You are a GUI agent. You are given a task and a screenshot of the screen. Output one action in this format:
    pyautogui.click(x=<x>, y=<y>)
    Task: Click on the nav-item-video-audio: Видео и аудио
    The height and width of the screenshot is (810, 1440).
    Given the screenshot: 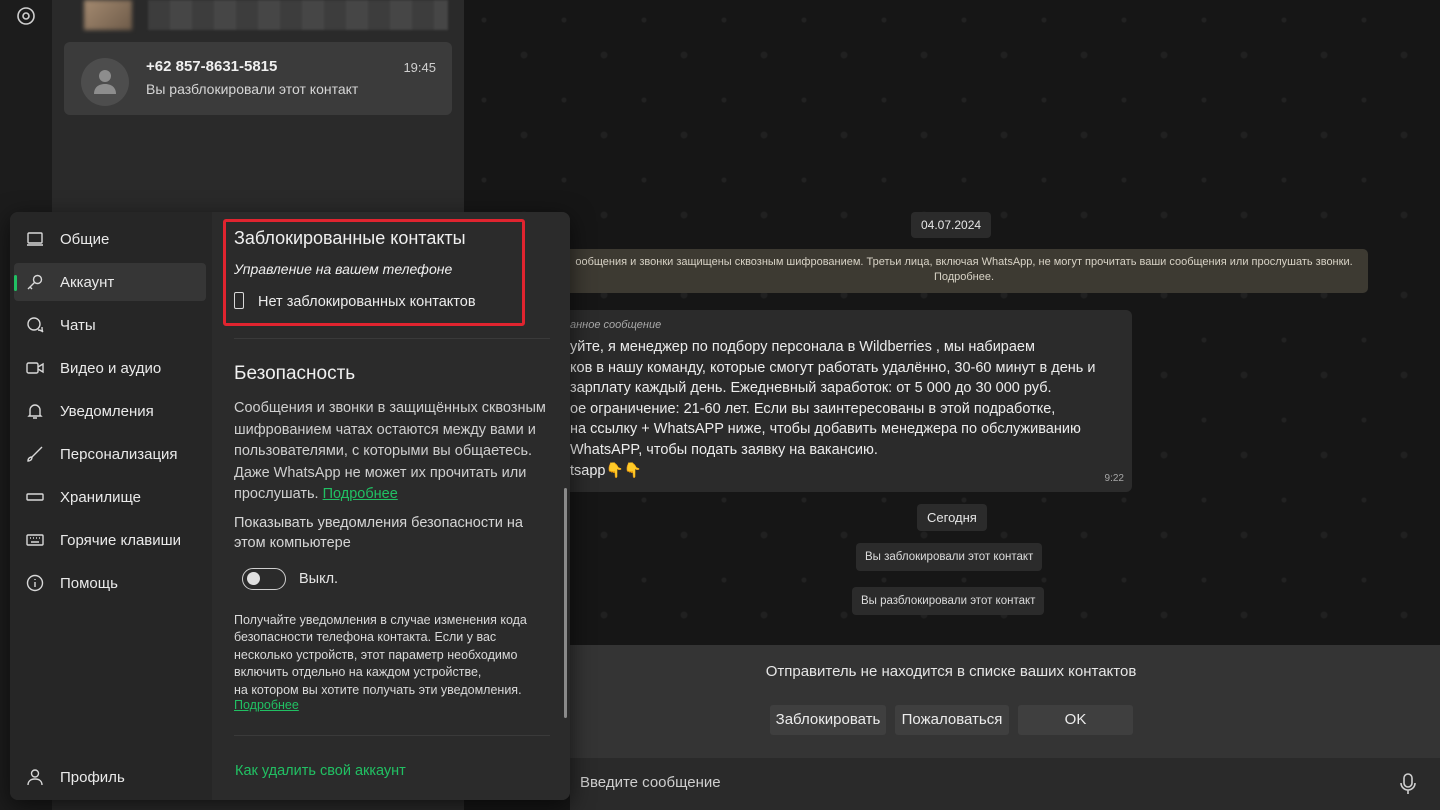 What is the action you would take?
    pyautogui.click(x=110, y=368)
    